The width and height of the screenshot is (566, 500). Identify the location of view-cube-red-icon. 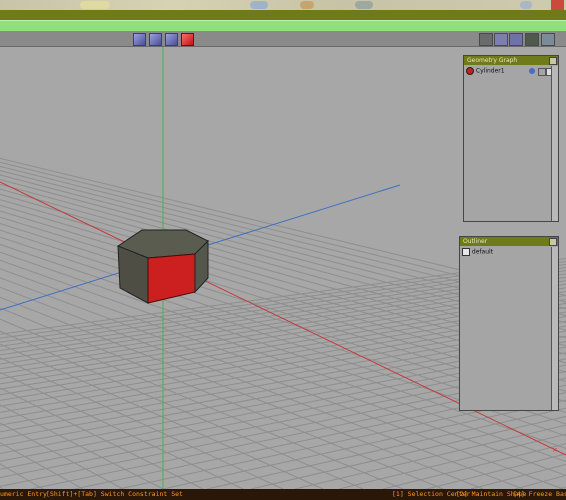
(187, 39).